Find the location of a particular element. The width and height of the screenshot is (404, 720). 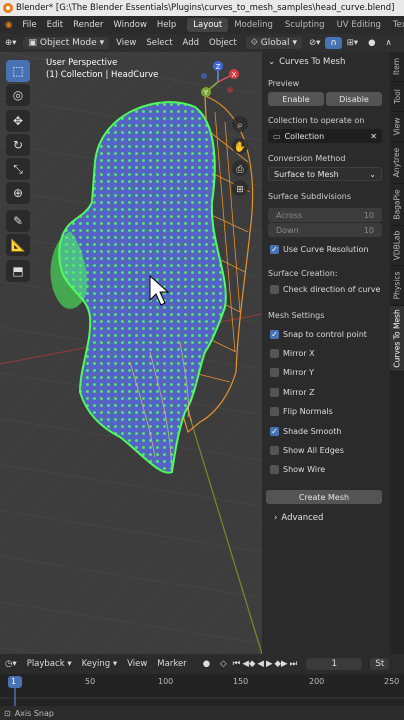

workspace-tab-layout: Layout is located at coordinates (208, 25).